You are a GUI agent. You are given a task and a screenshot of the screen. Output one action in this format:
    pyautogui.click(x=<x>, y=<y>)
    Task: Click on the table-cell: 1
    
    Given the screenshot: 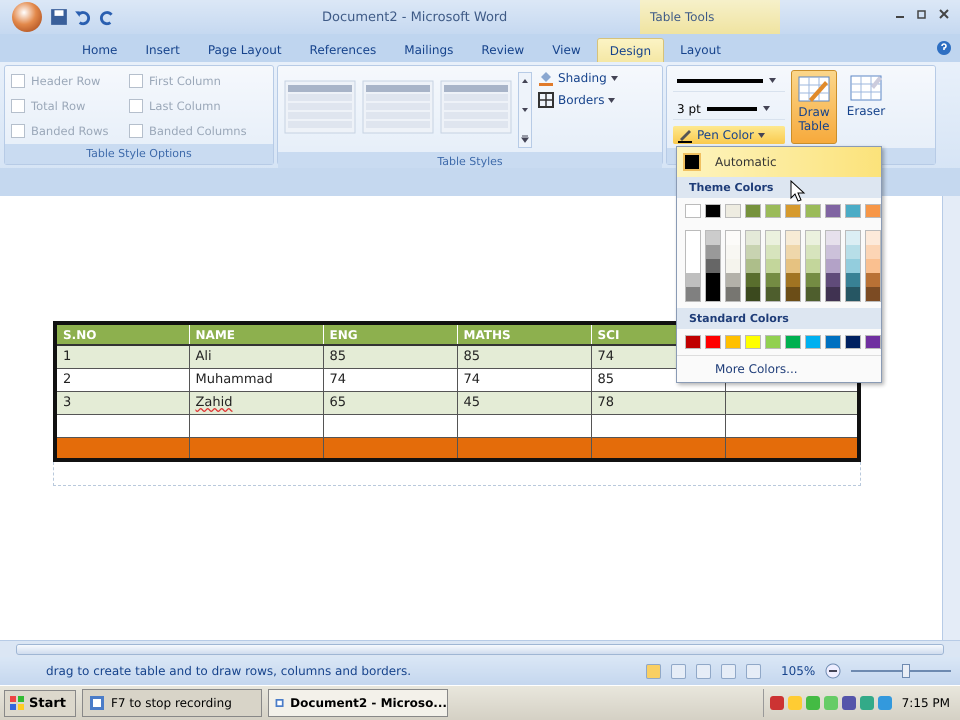 What is the action you would take?
    pyautogui.click(x=122, y=356)
    